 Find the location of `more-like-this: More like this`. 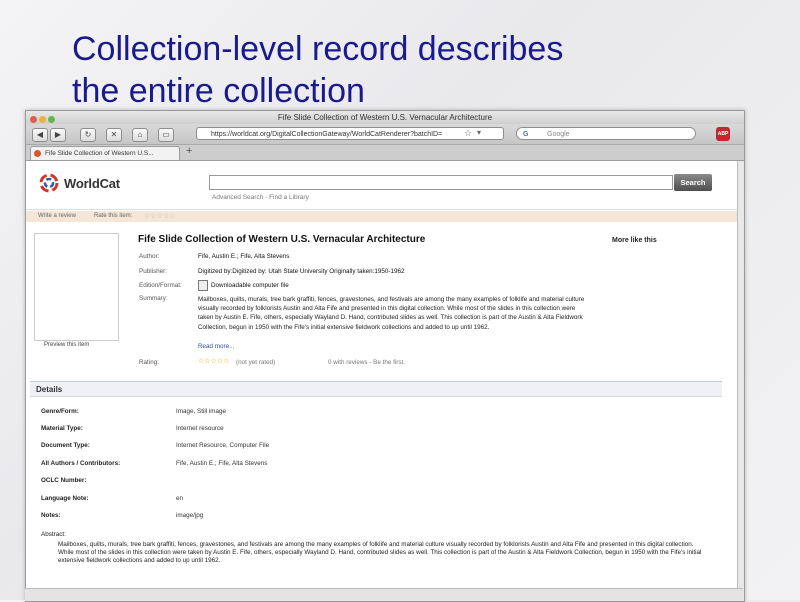

more-like-this: More like this is located at coordinates (634, 240).